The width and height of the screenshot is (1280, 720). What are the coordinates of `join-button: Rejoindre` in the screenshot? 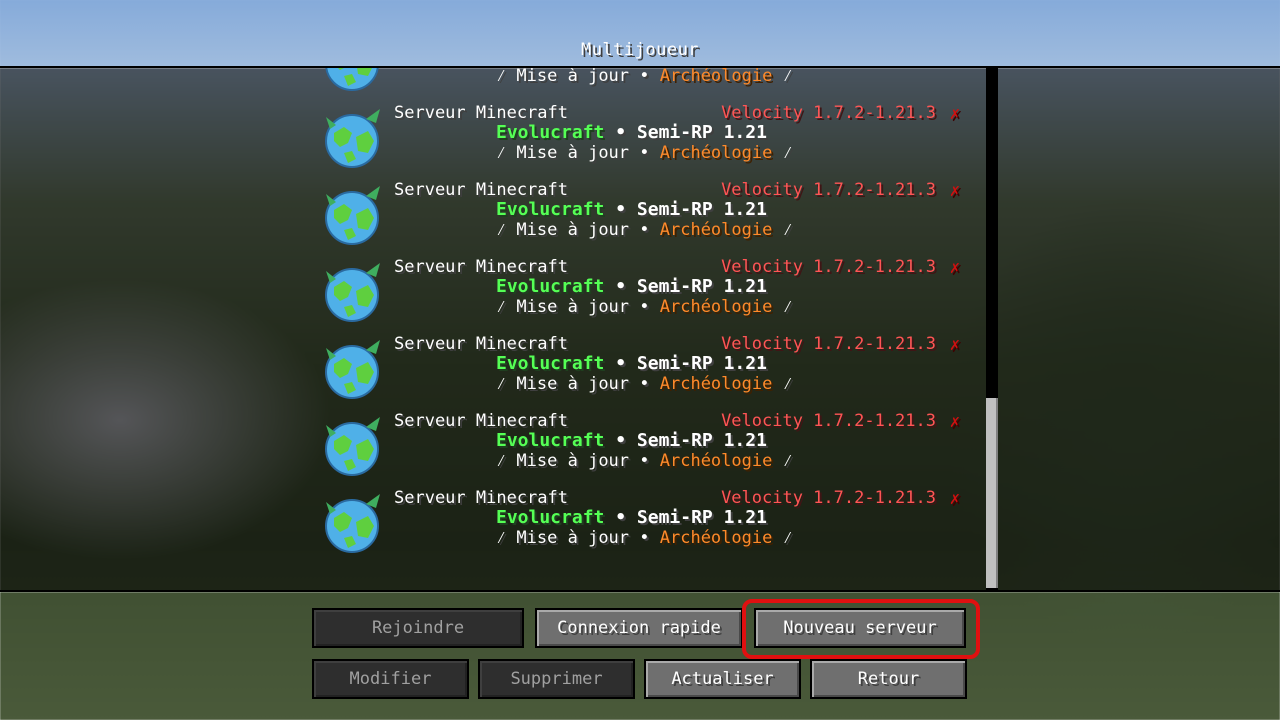 It's located at (418, 628).